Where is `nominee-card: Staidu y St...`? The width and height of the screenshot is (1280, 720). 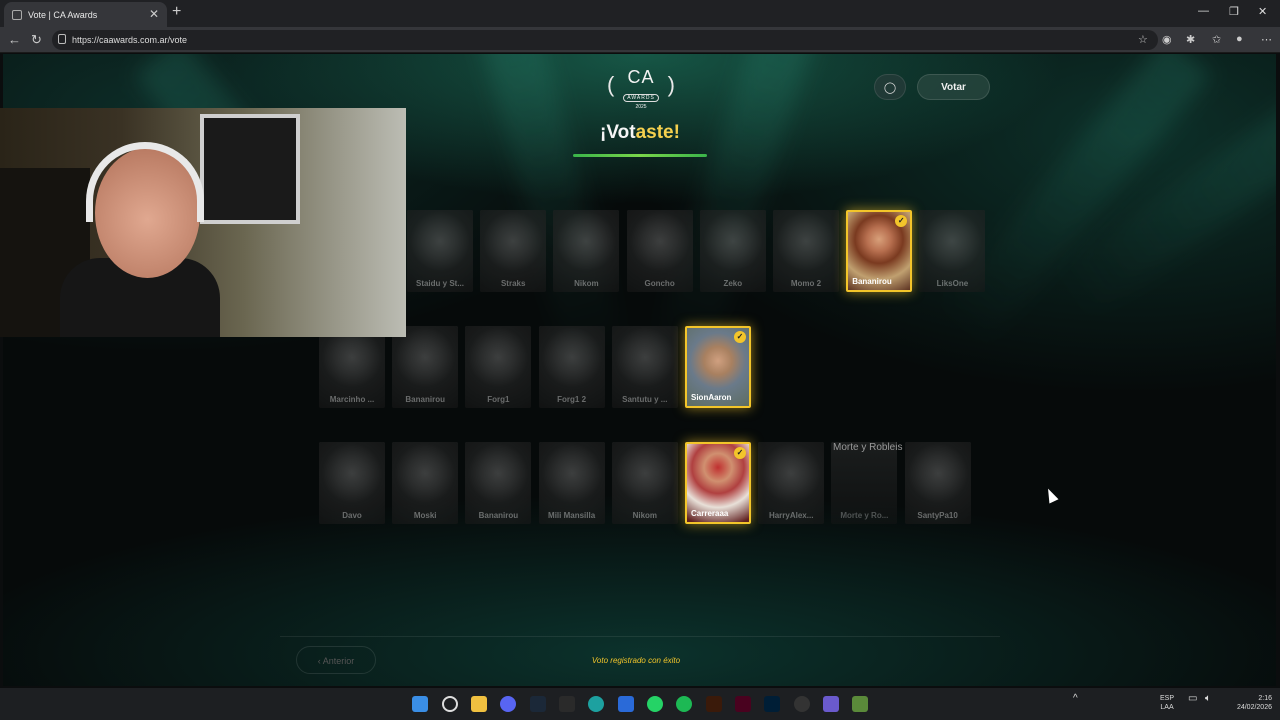 nominee-card: Staidu y St... is located at coordinates (440, 251).